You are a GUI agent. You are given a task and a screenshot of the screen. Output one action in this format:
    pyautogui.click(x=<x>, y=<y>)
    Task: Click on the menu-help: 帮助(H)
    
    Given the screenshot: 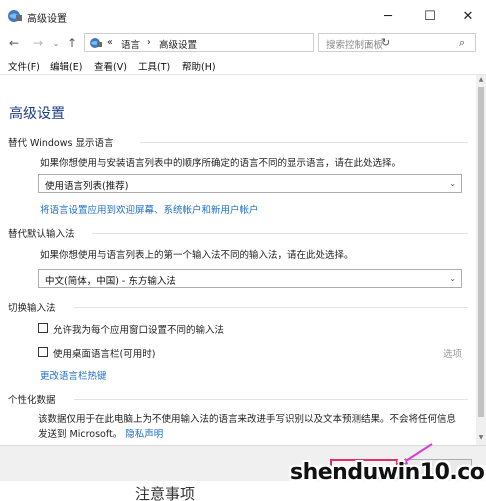 What is the action you would take?
    pyautogui.click(x=199, y=66)
    